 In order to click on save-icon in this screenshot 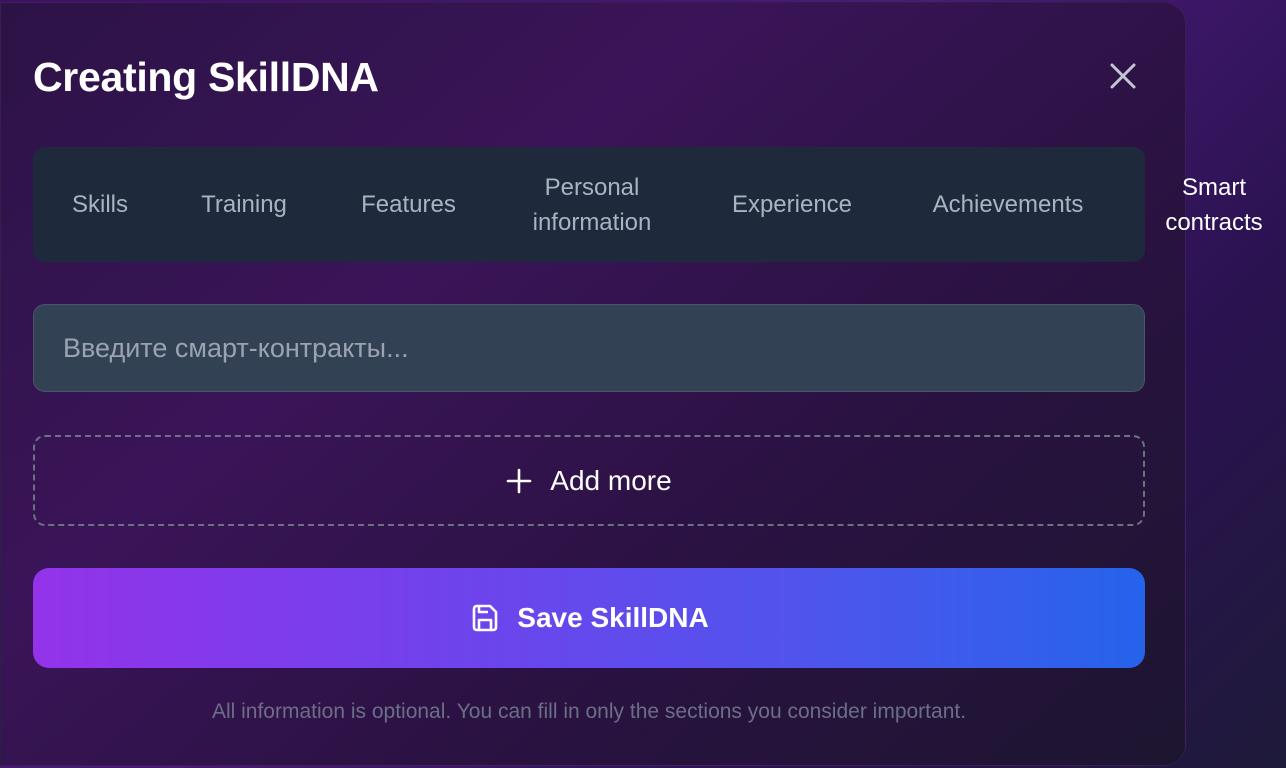, I will do `click(485, 618)`.